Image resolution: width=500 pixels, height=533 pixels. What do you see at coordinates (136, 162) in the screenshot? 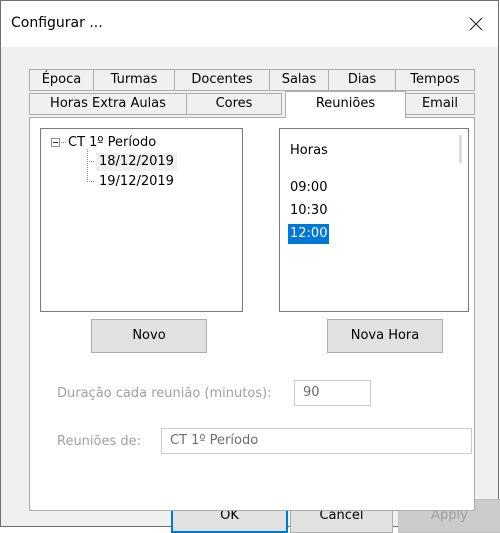
I see `tree-node-date: 18/12/2019` at bounding box center [136, 162].